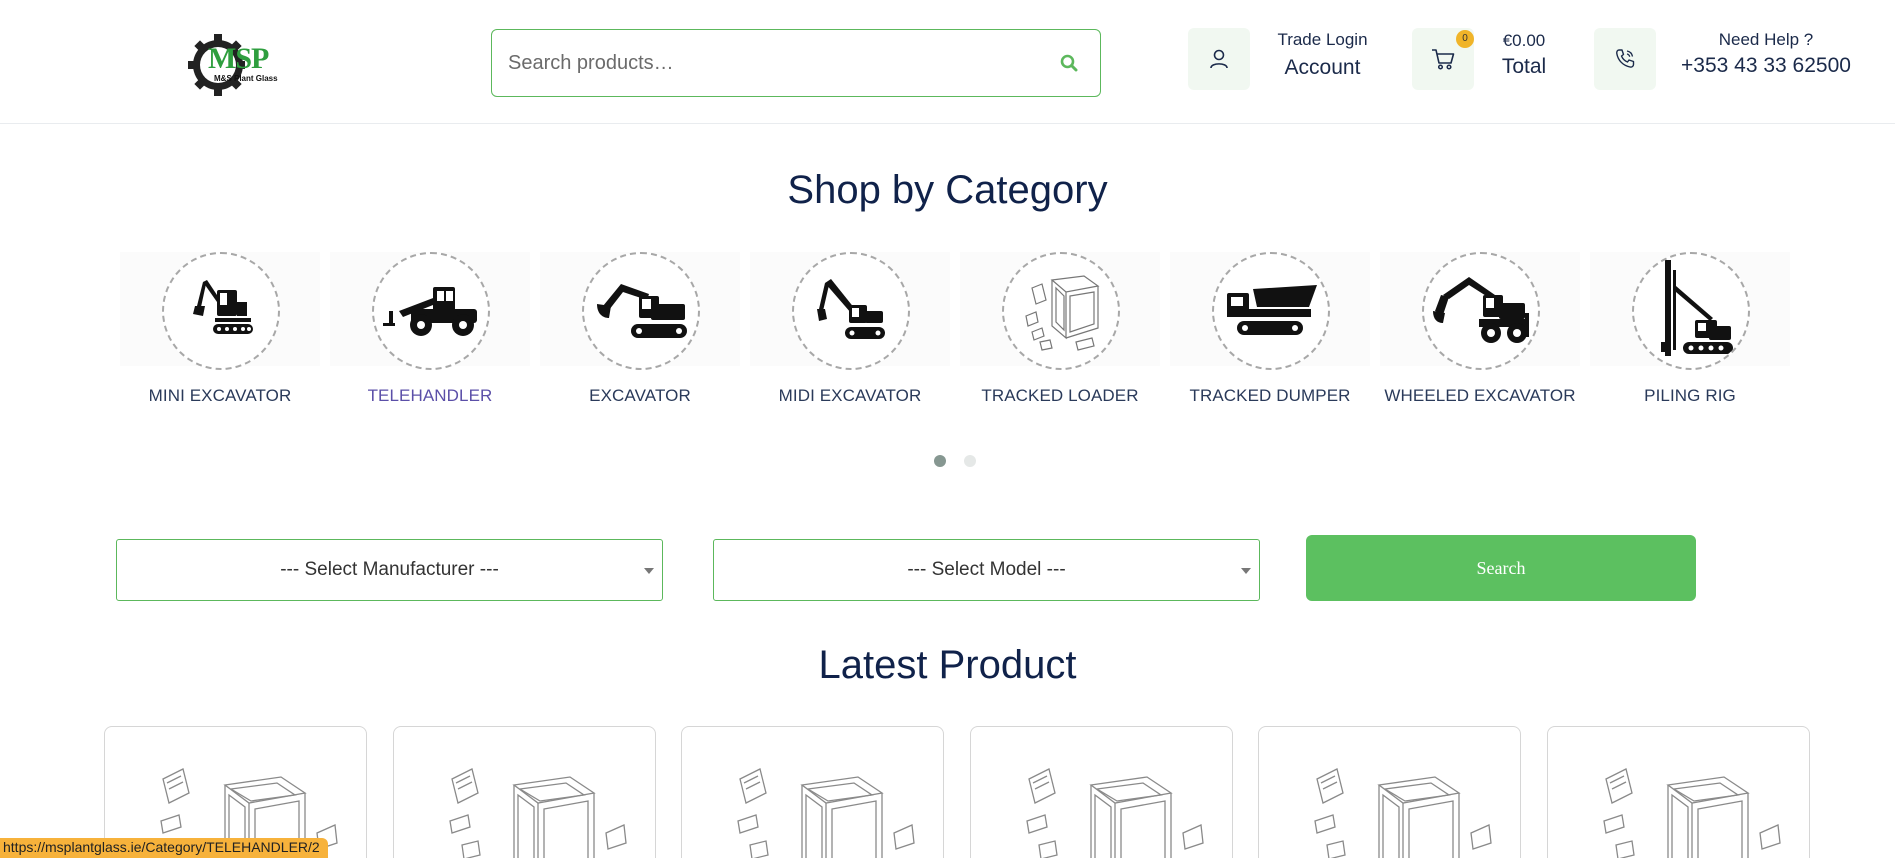  I want to click on wheeled-excavator-icon, so click(1481, 310).